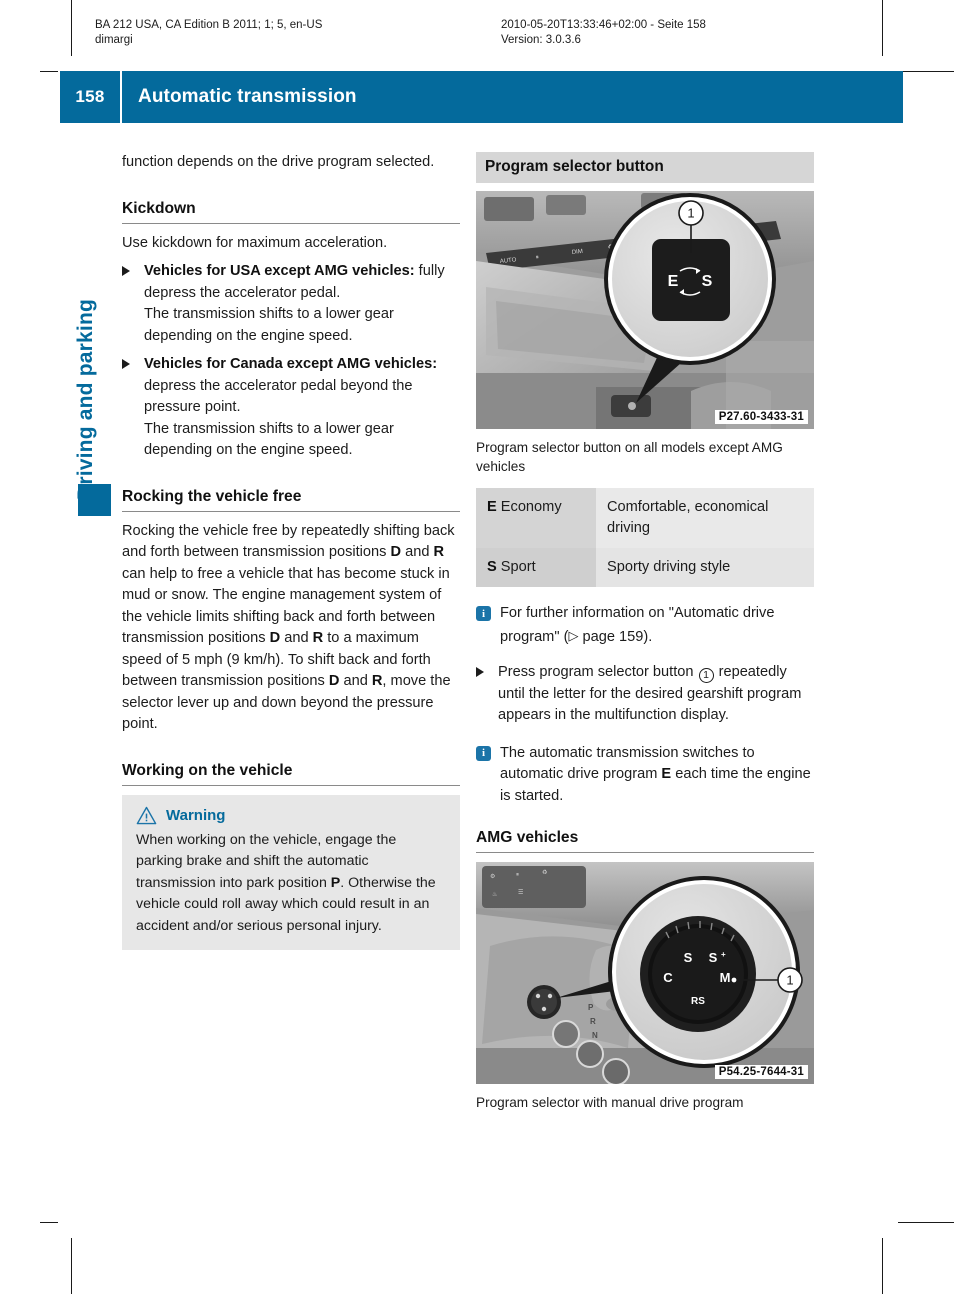 Image resolution: width=954 pixels, height=1294 pixels. What do you see at coordinates (645, 167) in the screenshot?
I see `section-heading-program-selector: Program selector button` at bounding box center [645, 167].